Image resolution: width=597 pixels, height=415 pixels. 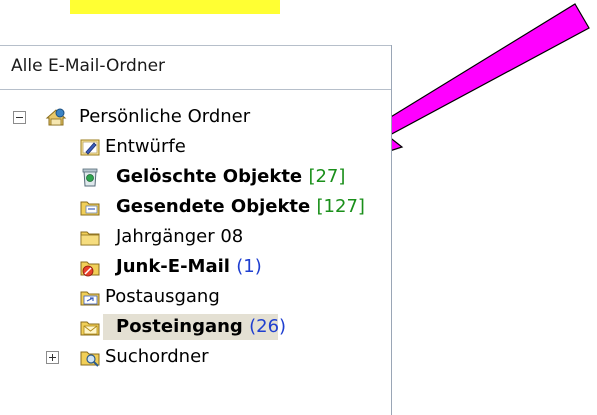 I want to click on tree-item-label: Jahrgänger 08, so click(x=180, y=236).